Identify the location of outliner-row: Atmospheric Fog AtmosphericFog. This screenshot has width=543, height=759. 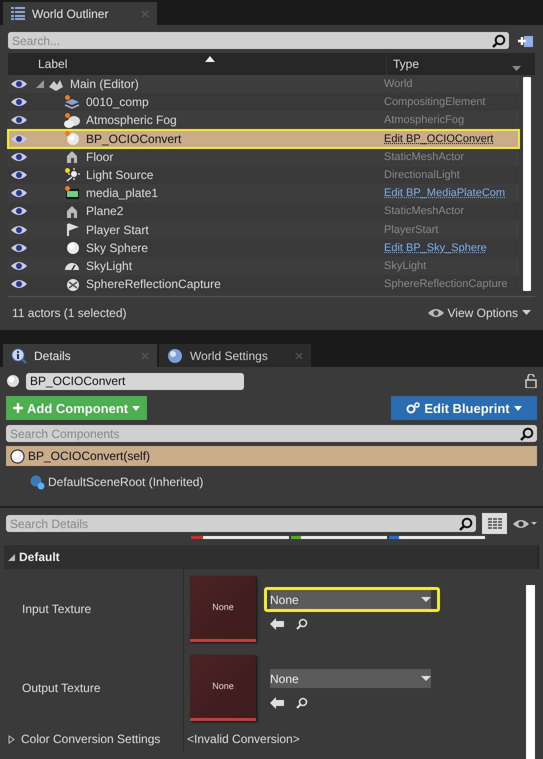
(263, 120).